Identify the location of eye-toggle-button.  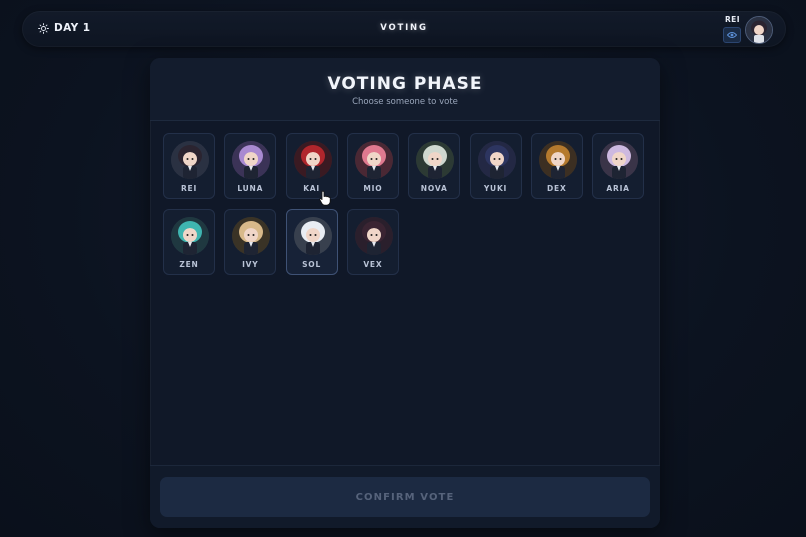
(732, 35).